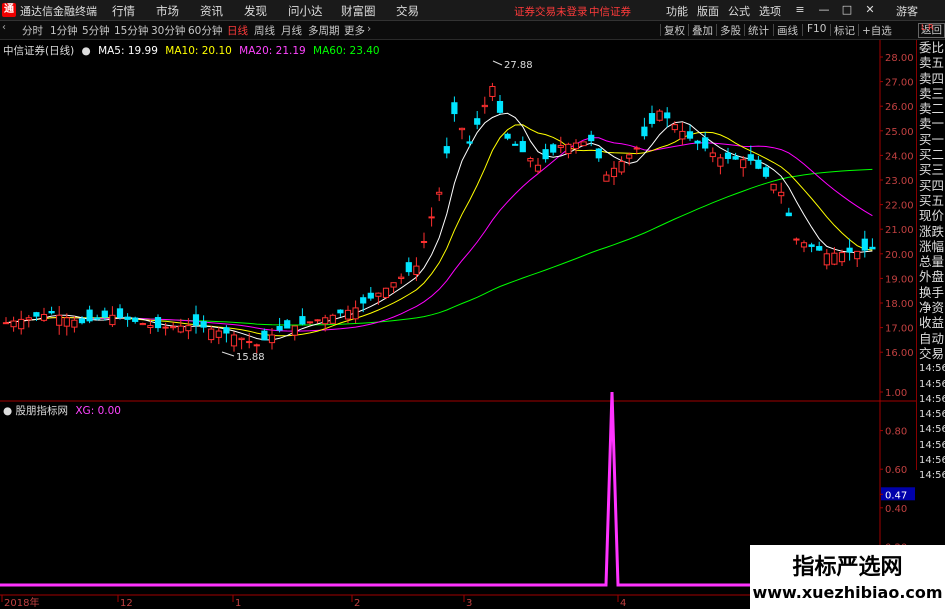 This screenshot has width=945, height=609. Describe the element at coordinates (931, 123) in the screenshot. I see `sidebar-item: 卖一` at that location.